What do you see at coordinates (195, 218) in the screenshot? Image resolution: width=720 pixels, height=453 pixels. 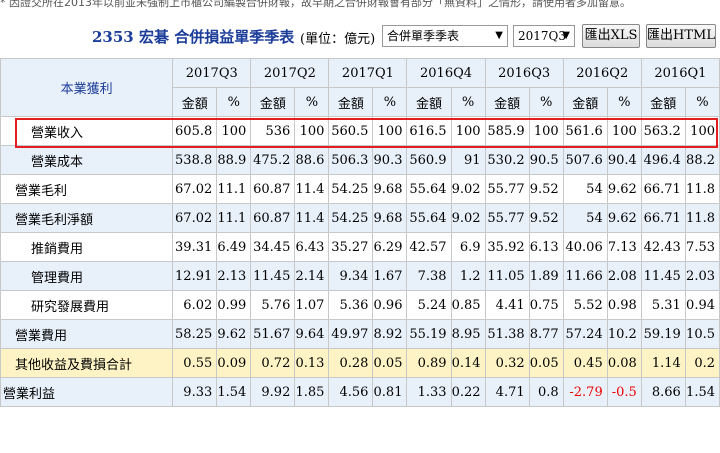 I see `amount-cell: 67.02` at bounding box center [195, 218].